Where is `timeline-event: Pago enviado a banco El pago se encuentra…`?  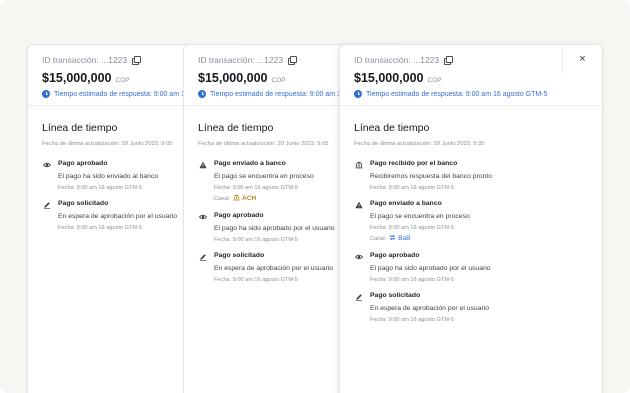
timeline-event: Pago enviado a banco El pago se encuentra… is located at coordinates (471, 221).